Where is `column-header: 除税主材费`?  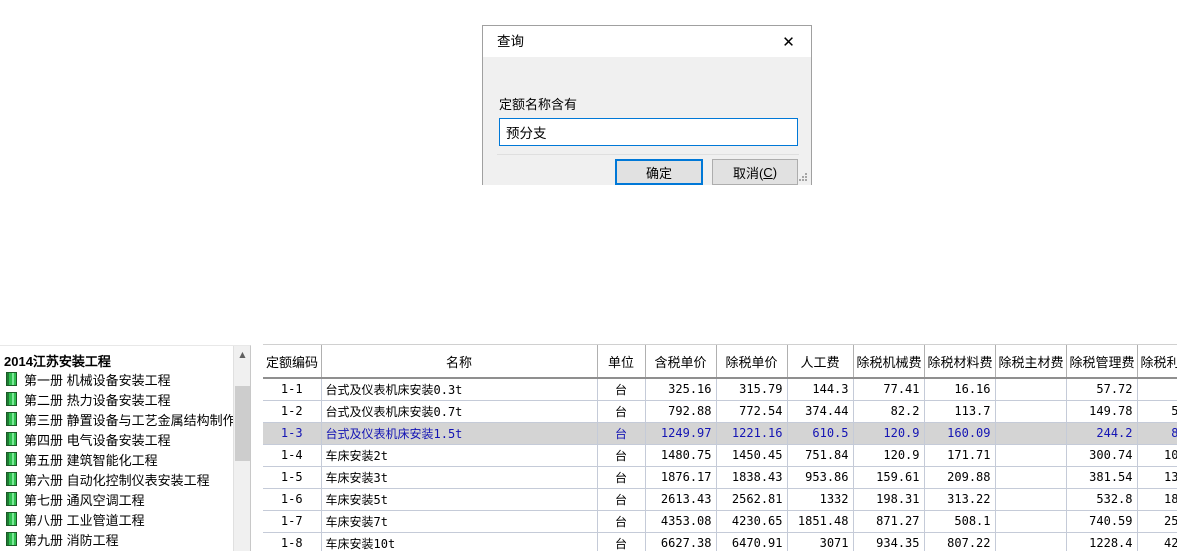 column-header: 除税主材费 is located at coordinates (1031, 362).